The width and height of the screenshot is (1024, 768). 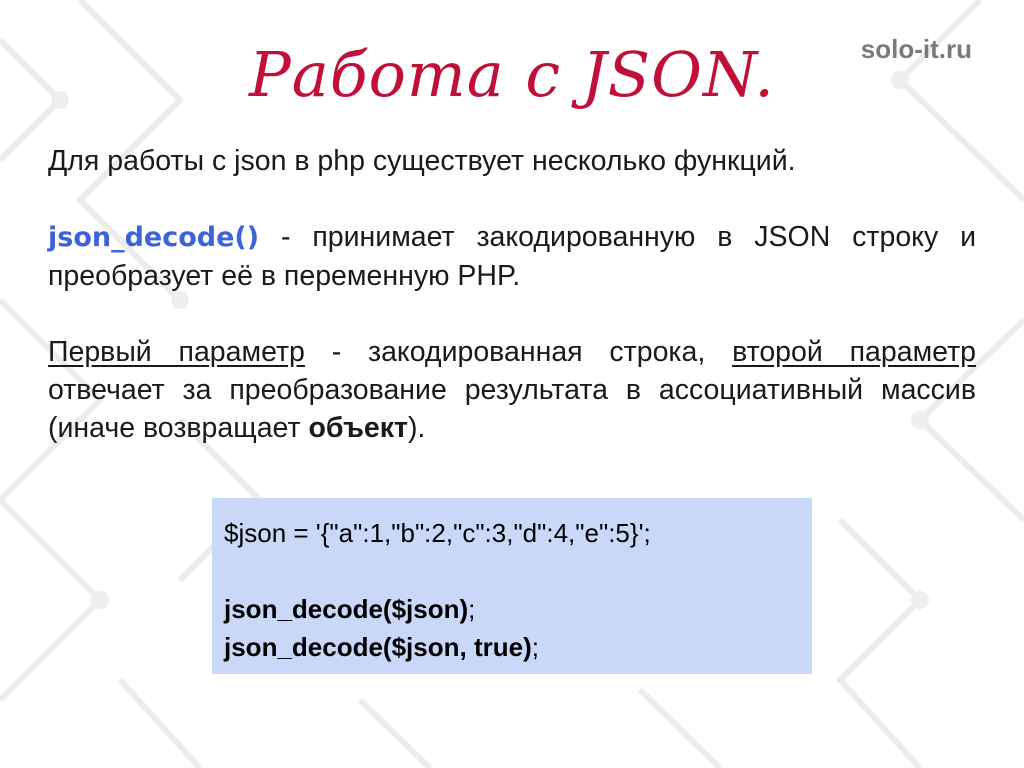 What do you see at coordinates (512, 74) in the screenshot?
I see `slide-title: Работа с JSON.` at bounding box center [512, 74].